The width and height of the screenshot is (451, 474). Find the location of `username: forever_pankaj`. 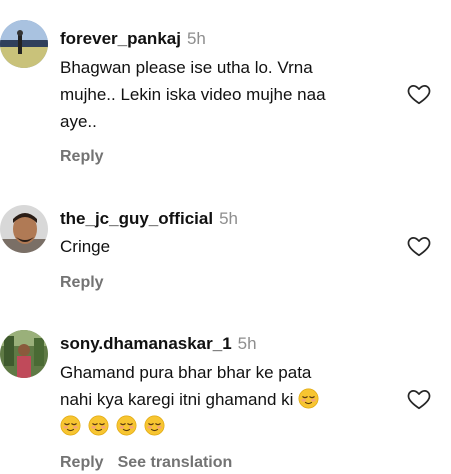

username: forever_pankaj is located at coordinates (120, 38).